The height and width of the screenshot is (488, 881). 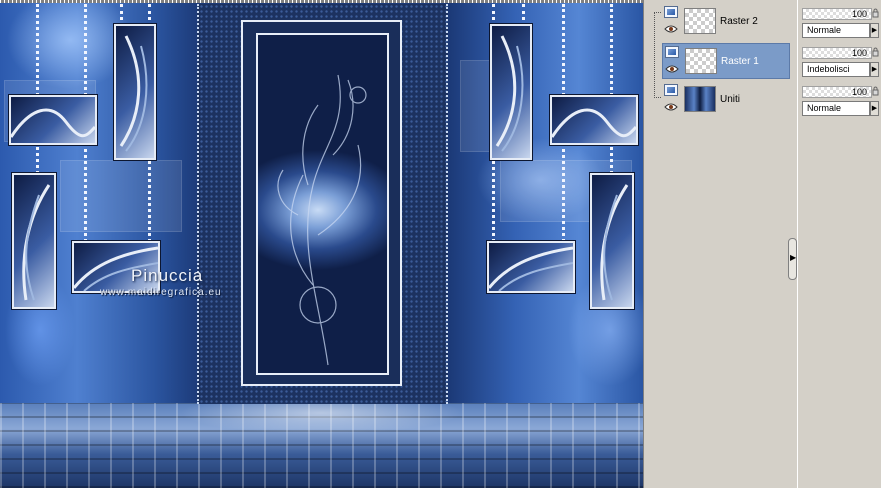 I want to click on chevron-right-icon: ▶, so click(x=793, y=257).